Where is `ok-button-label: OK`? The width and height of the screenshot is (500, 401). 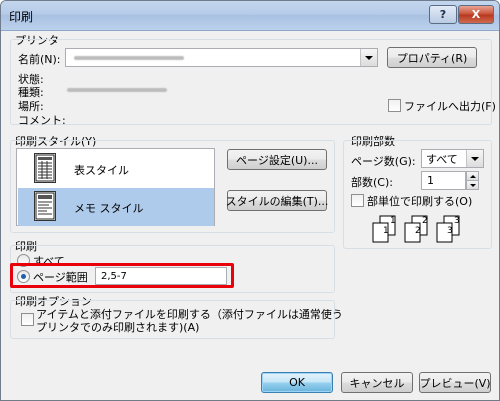 ok-button-label: OK is located at coordinates (297, 382).